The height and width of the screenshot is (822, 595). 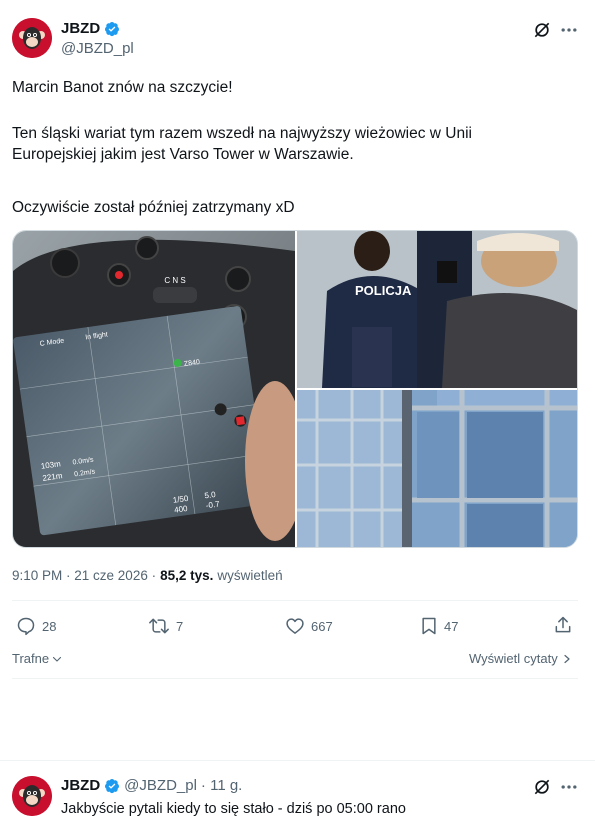 I want to click on share-button, so click(x=563, y=625).